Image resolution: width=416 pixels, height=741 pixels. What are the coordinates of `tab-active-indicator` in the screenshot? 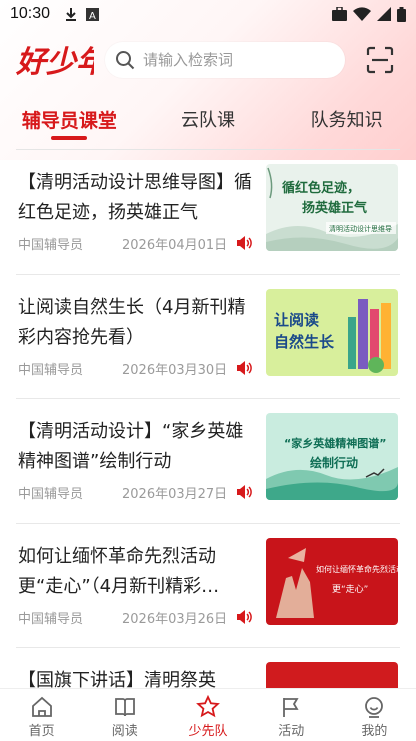 It's located at (69, 138).